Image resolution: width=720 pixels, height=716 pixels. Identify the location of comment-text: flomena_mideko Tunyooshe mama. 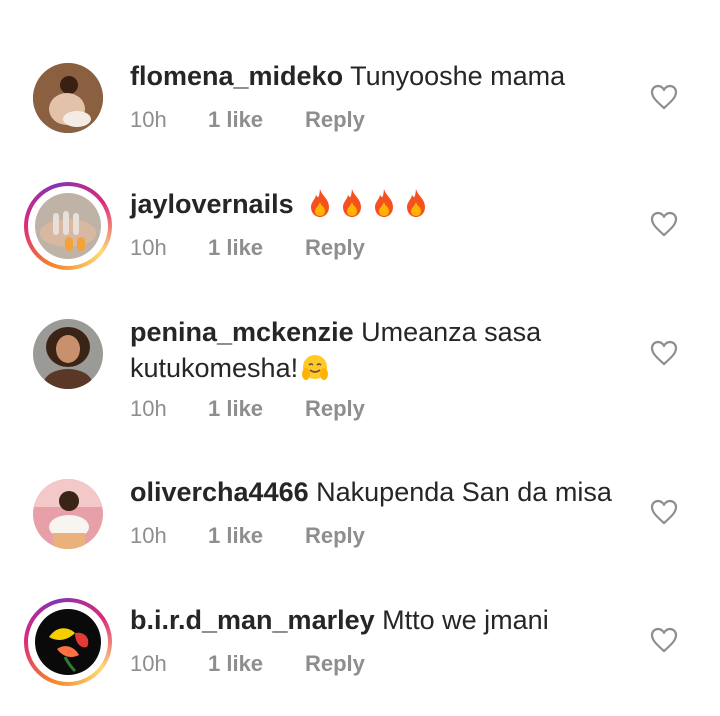
(380, 76).